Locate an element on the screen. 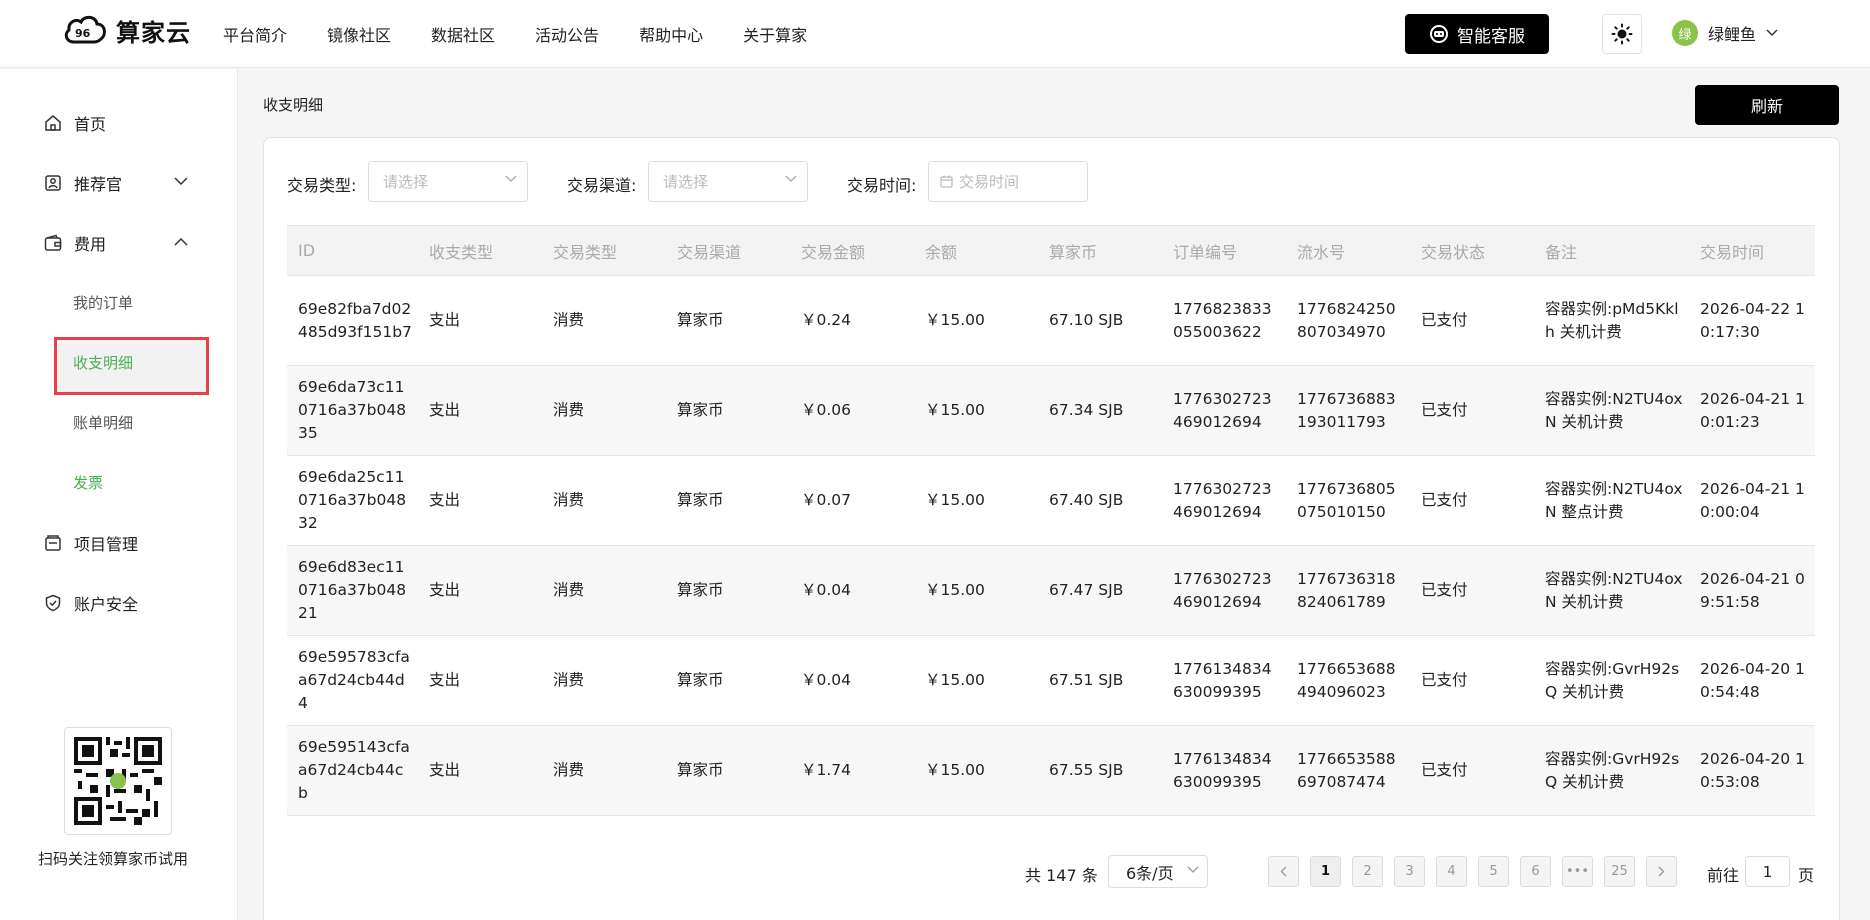 The image size is (1870, 920). nav-about: 关于算家 is located at coordinates (775, 34).